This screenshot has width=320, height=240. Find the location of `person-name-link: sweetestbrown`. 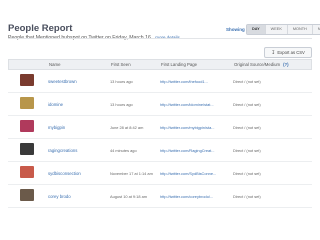

person-name-link: sweetestbrown is located at coordinates (62, 81).